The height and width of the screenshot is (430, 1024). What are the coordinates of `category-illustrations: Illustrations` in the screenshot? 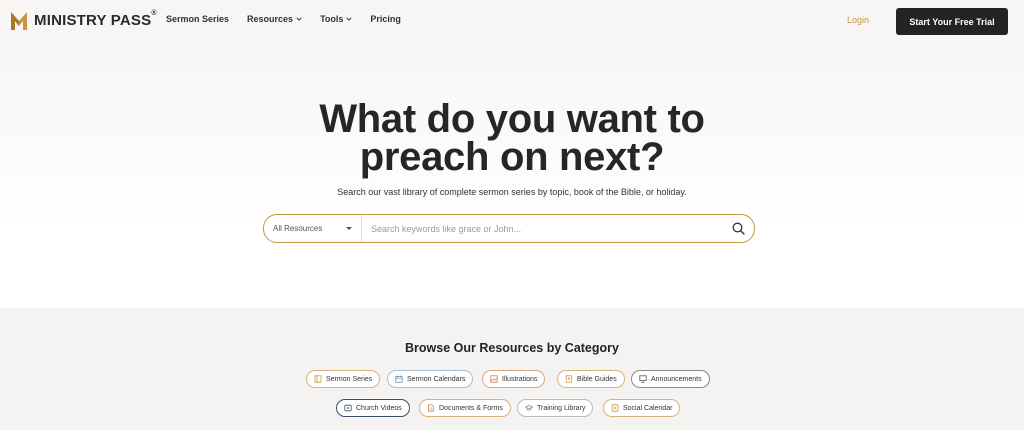 It's located at (514, 379).